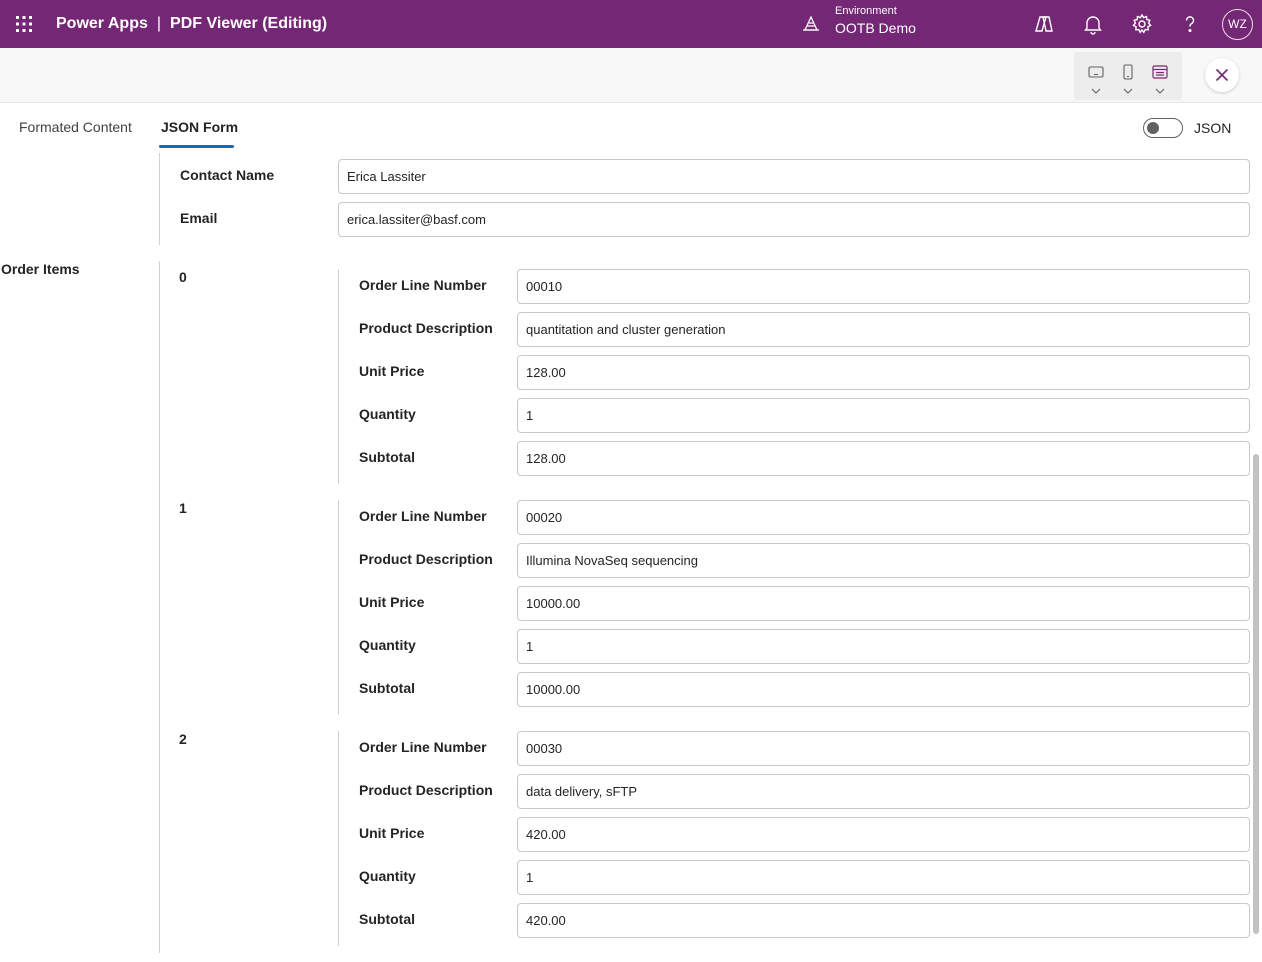  What do you see at coordinates (196, 146) in the screenshot?
I see `selected-tab-indicator` at bounding box center [196, 146].